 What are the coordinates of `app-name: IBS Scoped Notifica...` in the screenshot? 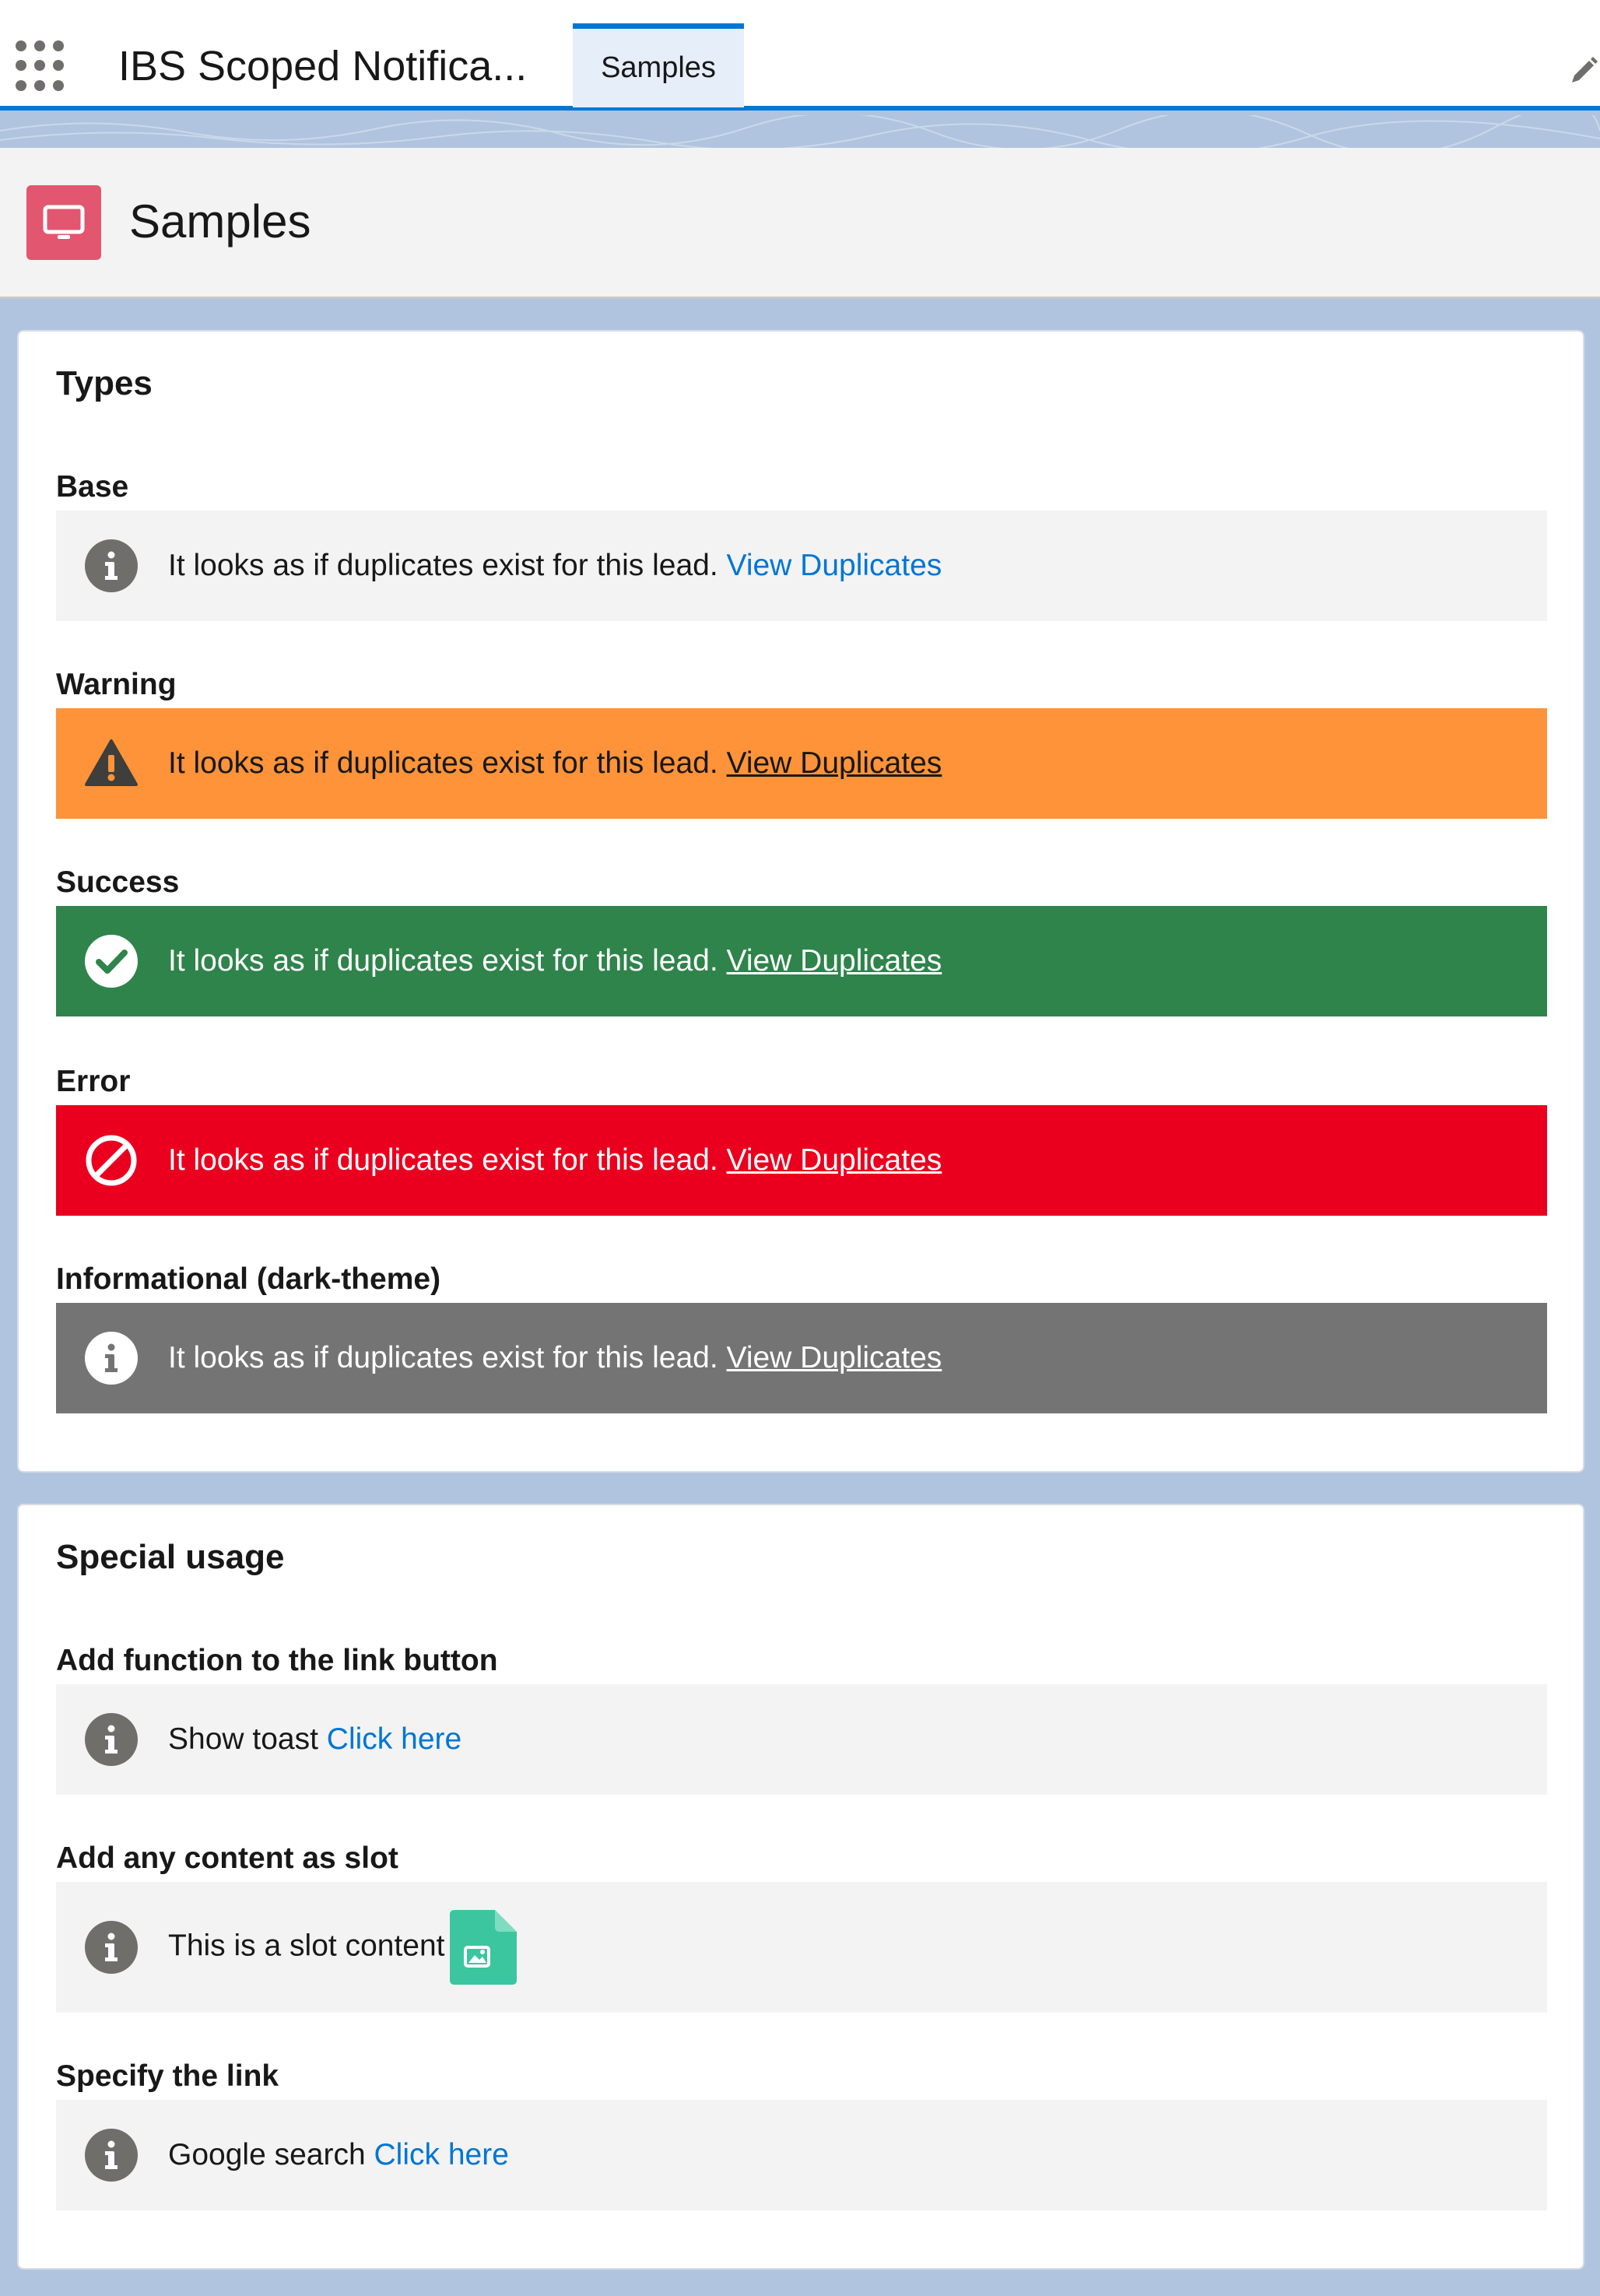 It's located at (323, 66).